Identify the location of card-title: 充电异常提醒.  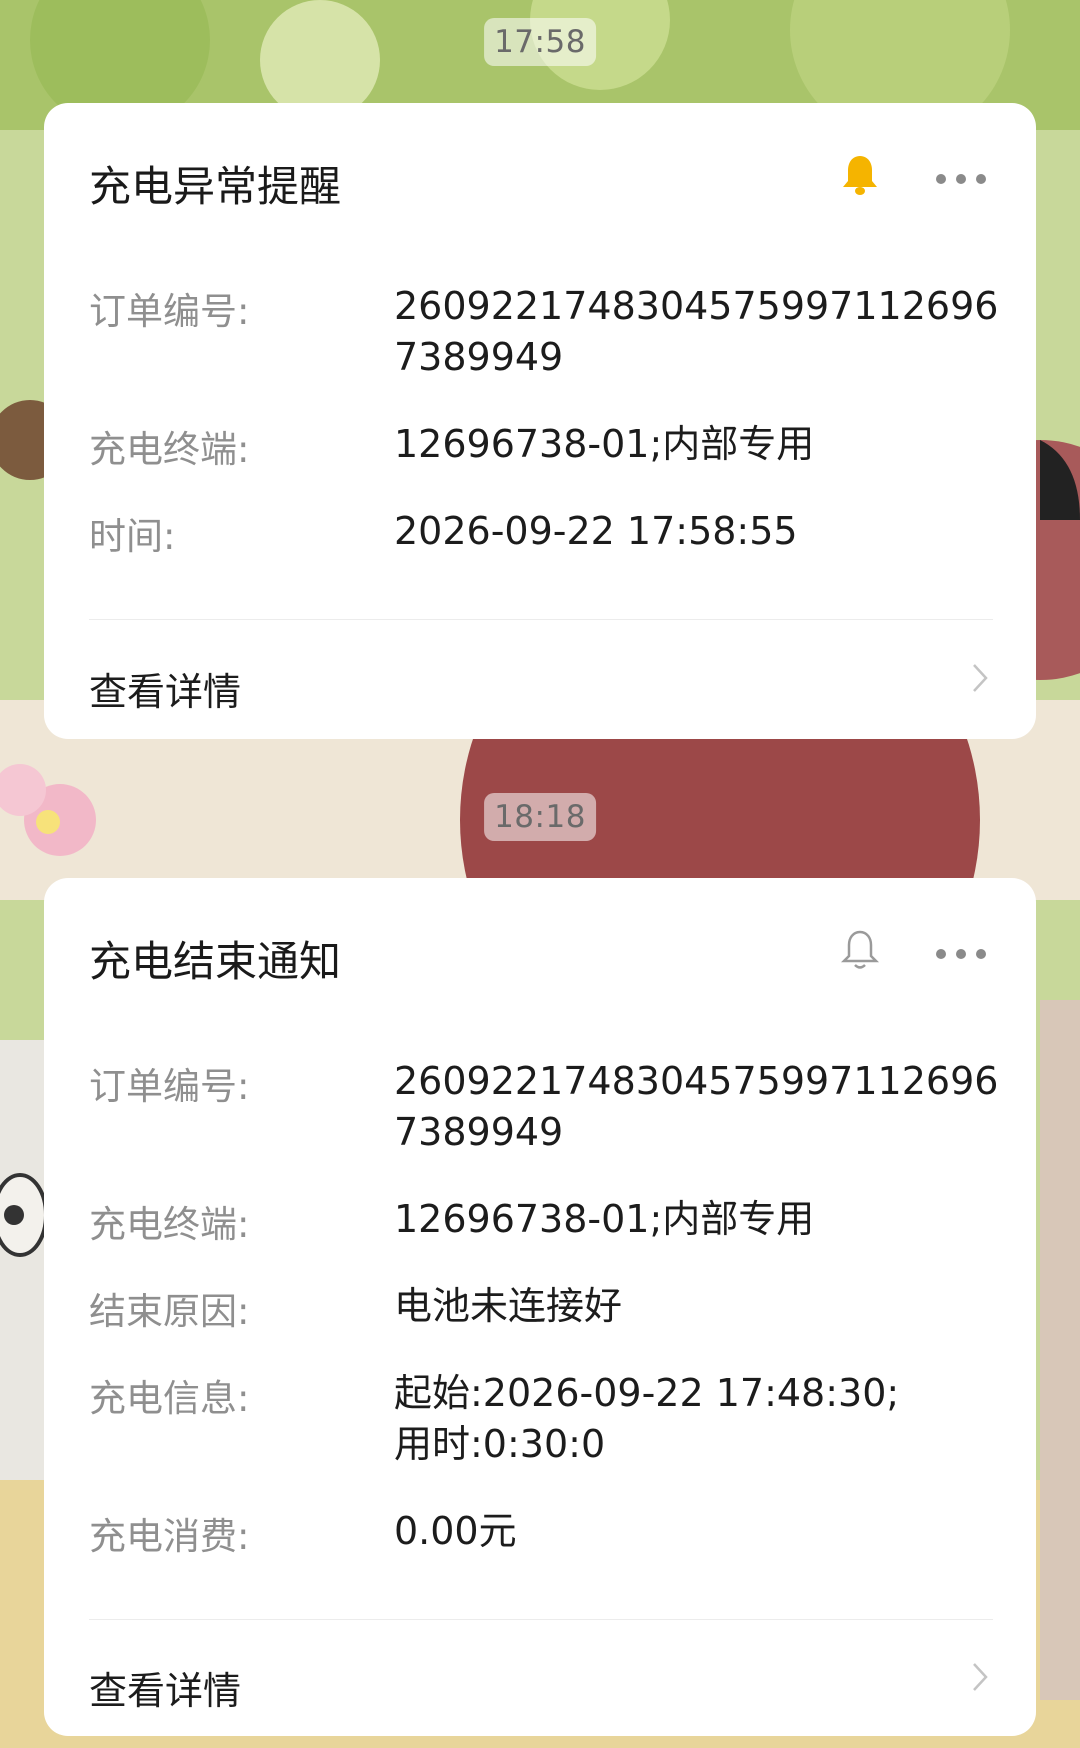
(215, 186).